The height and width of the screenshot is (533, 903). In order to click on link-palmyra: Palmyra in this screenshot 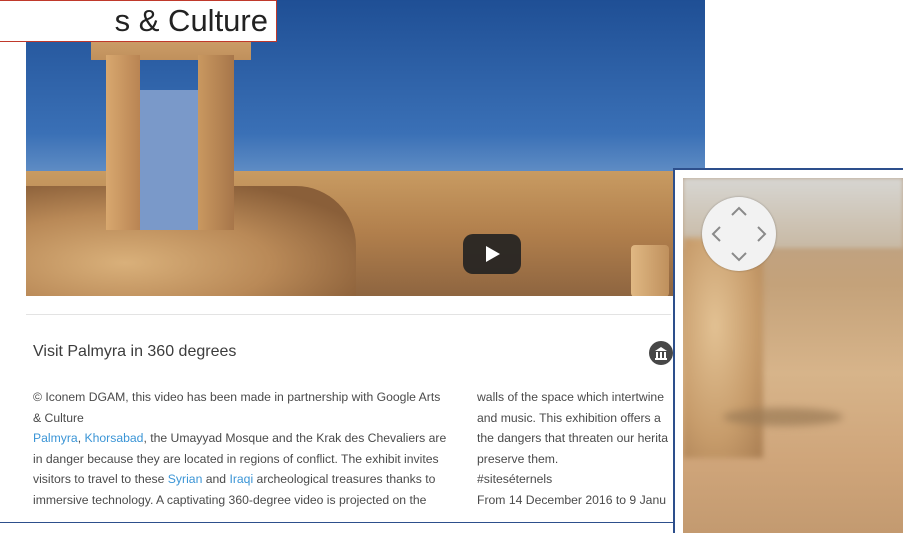, I will do `click(55, 438)`.